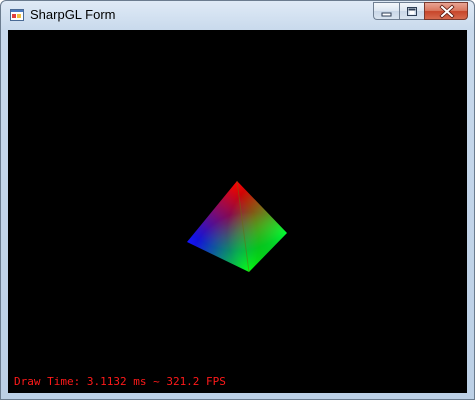 The image size is (475, 400). I want to click on fps-status-text: Draw Time: 3.1132 ms ~ 321.2 FPS, so click(120, 381).